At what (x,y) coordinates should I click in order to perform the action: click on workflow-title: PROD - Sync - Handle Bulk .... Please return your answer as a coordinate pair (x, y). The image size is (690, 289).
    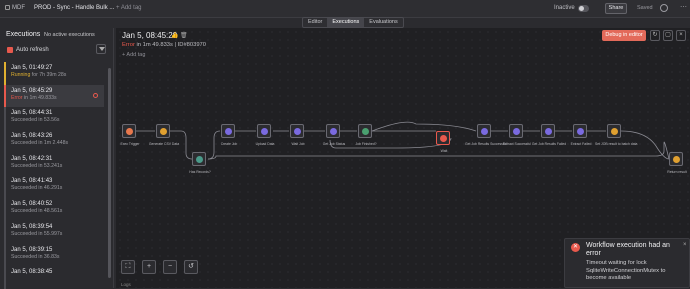
    Looking at the image, I should click on (74, 8).